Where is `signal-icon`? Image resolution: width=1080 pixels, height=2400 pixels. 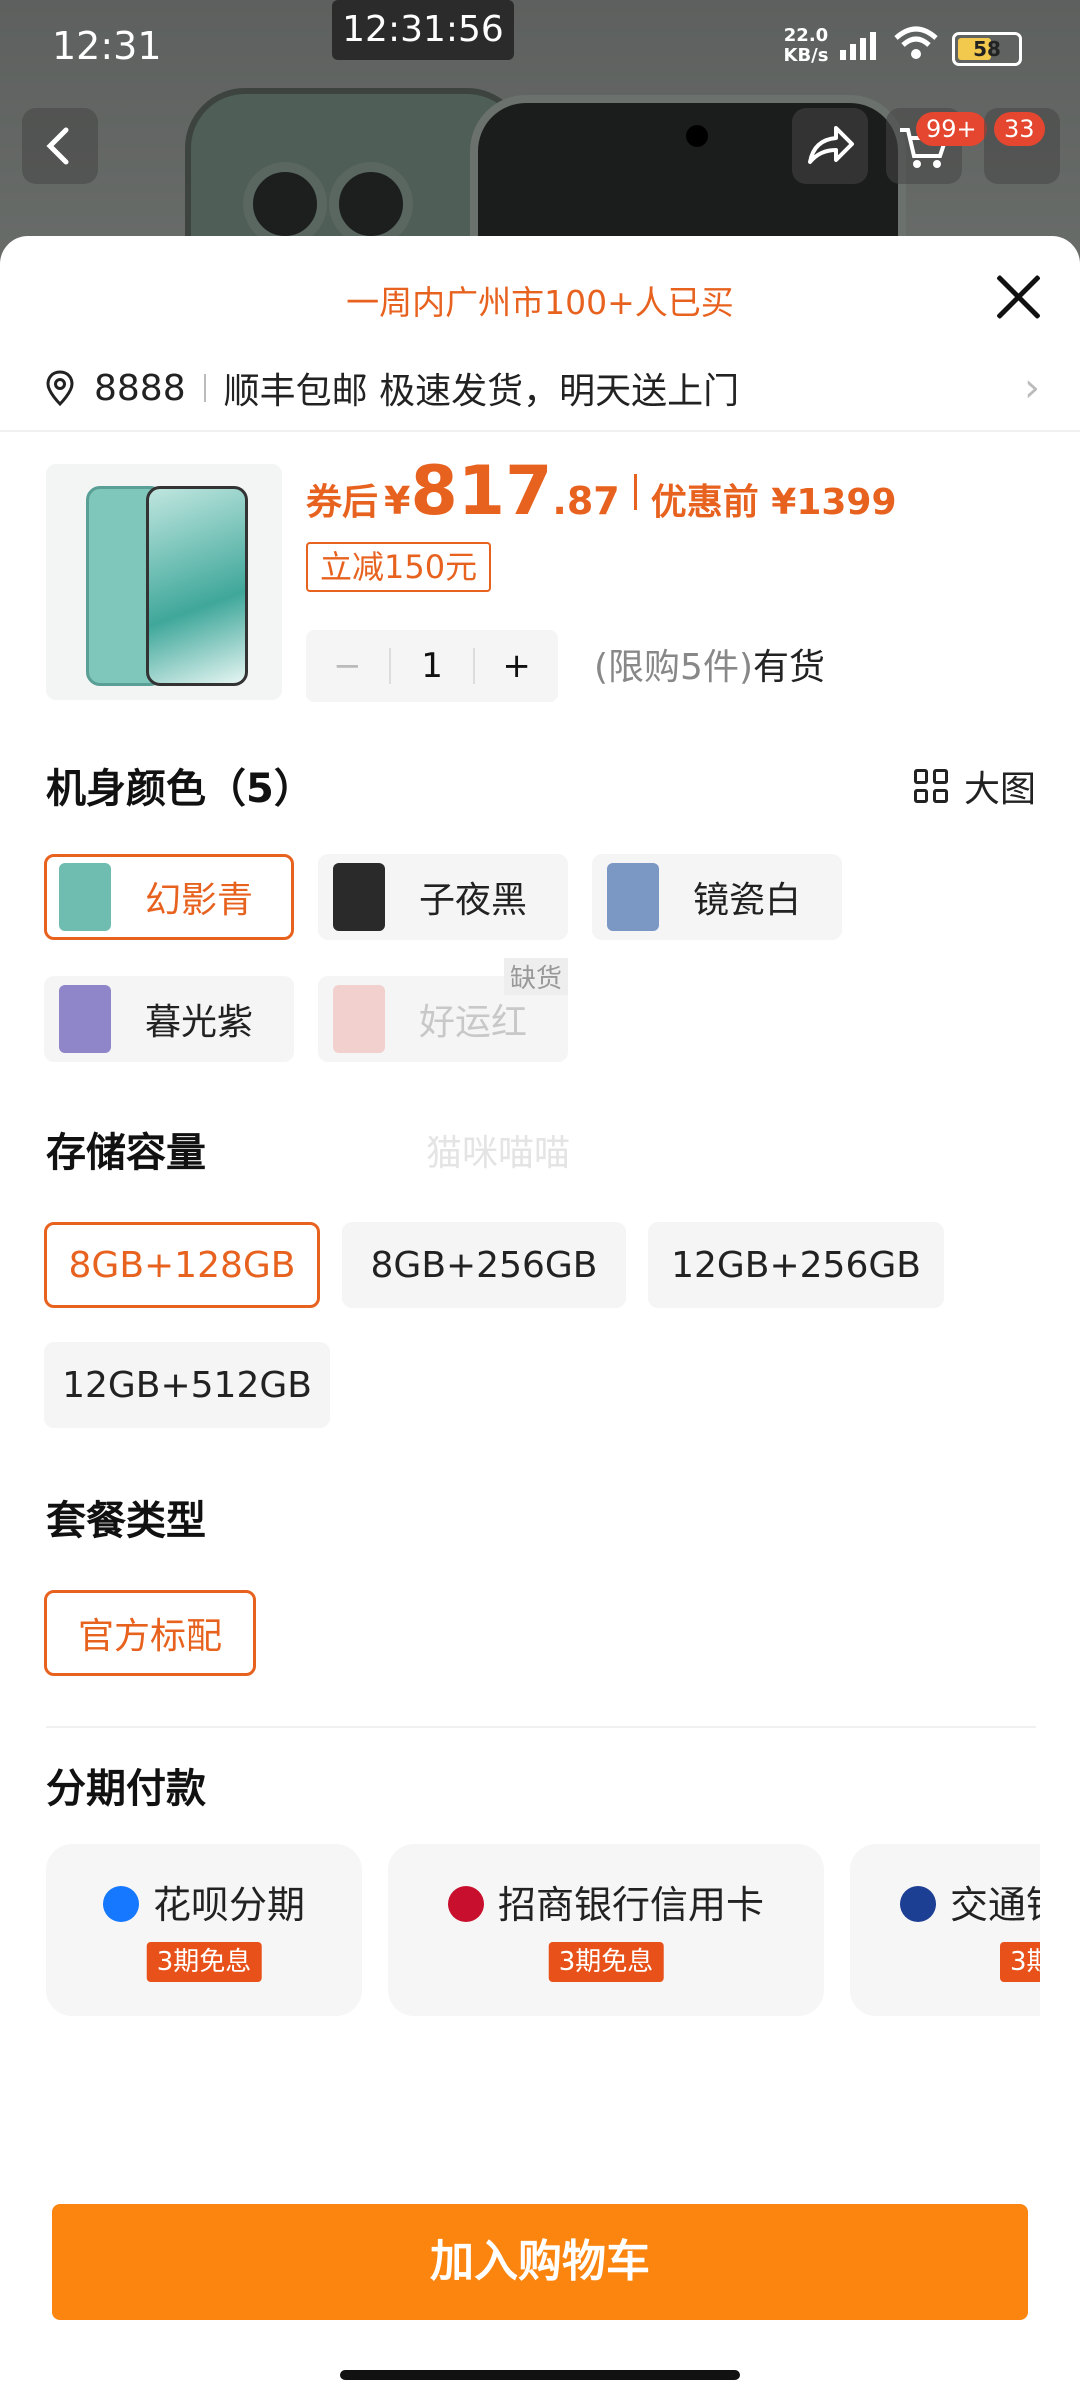
signal-icon is located at coordinates (858, 46).